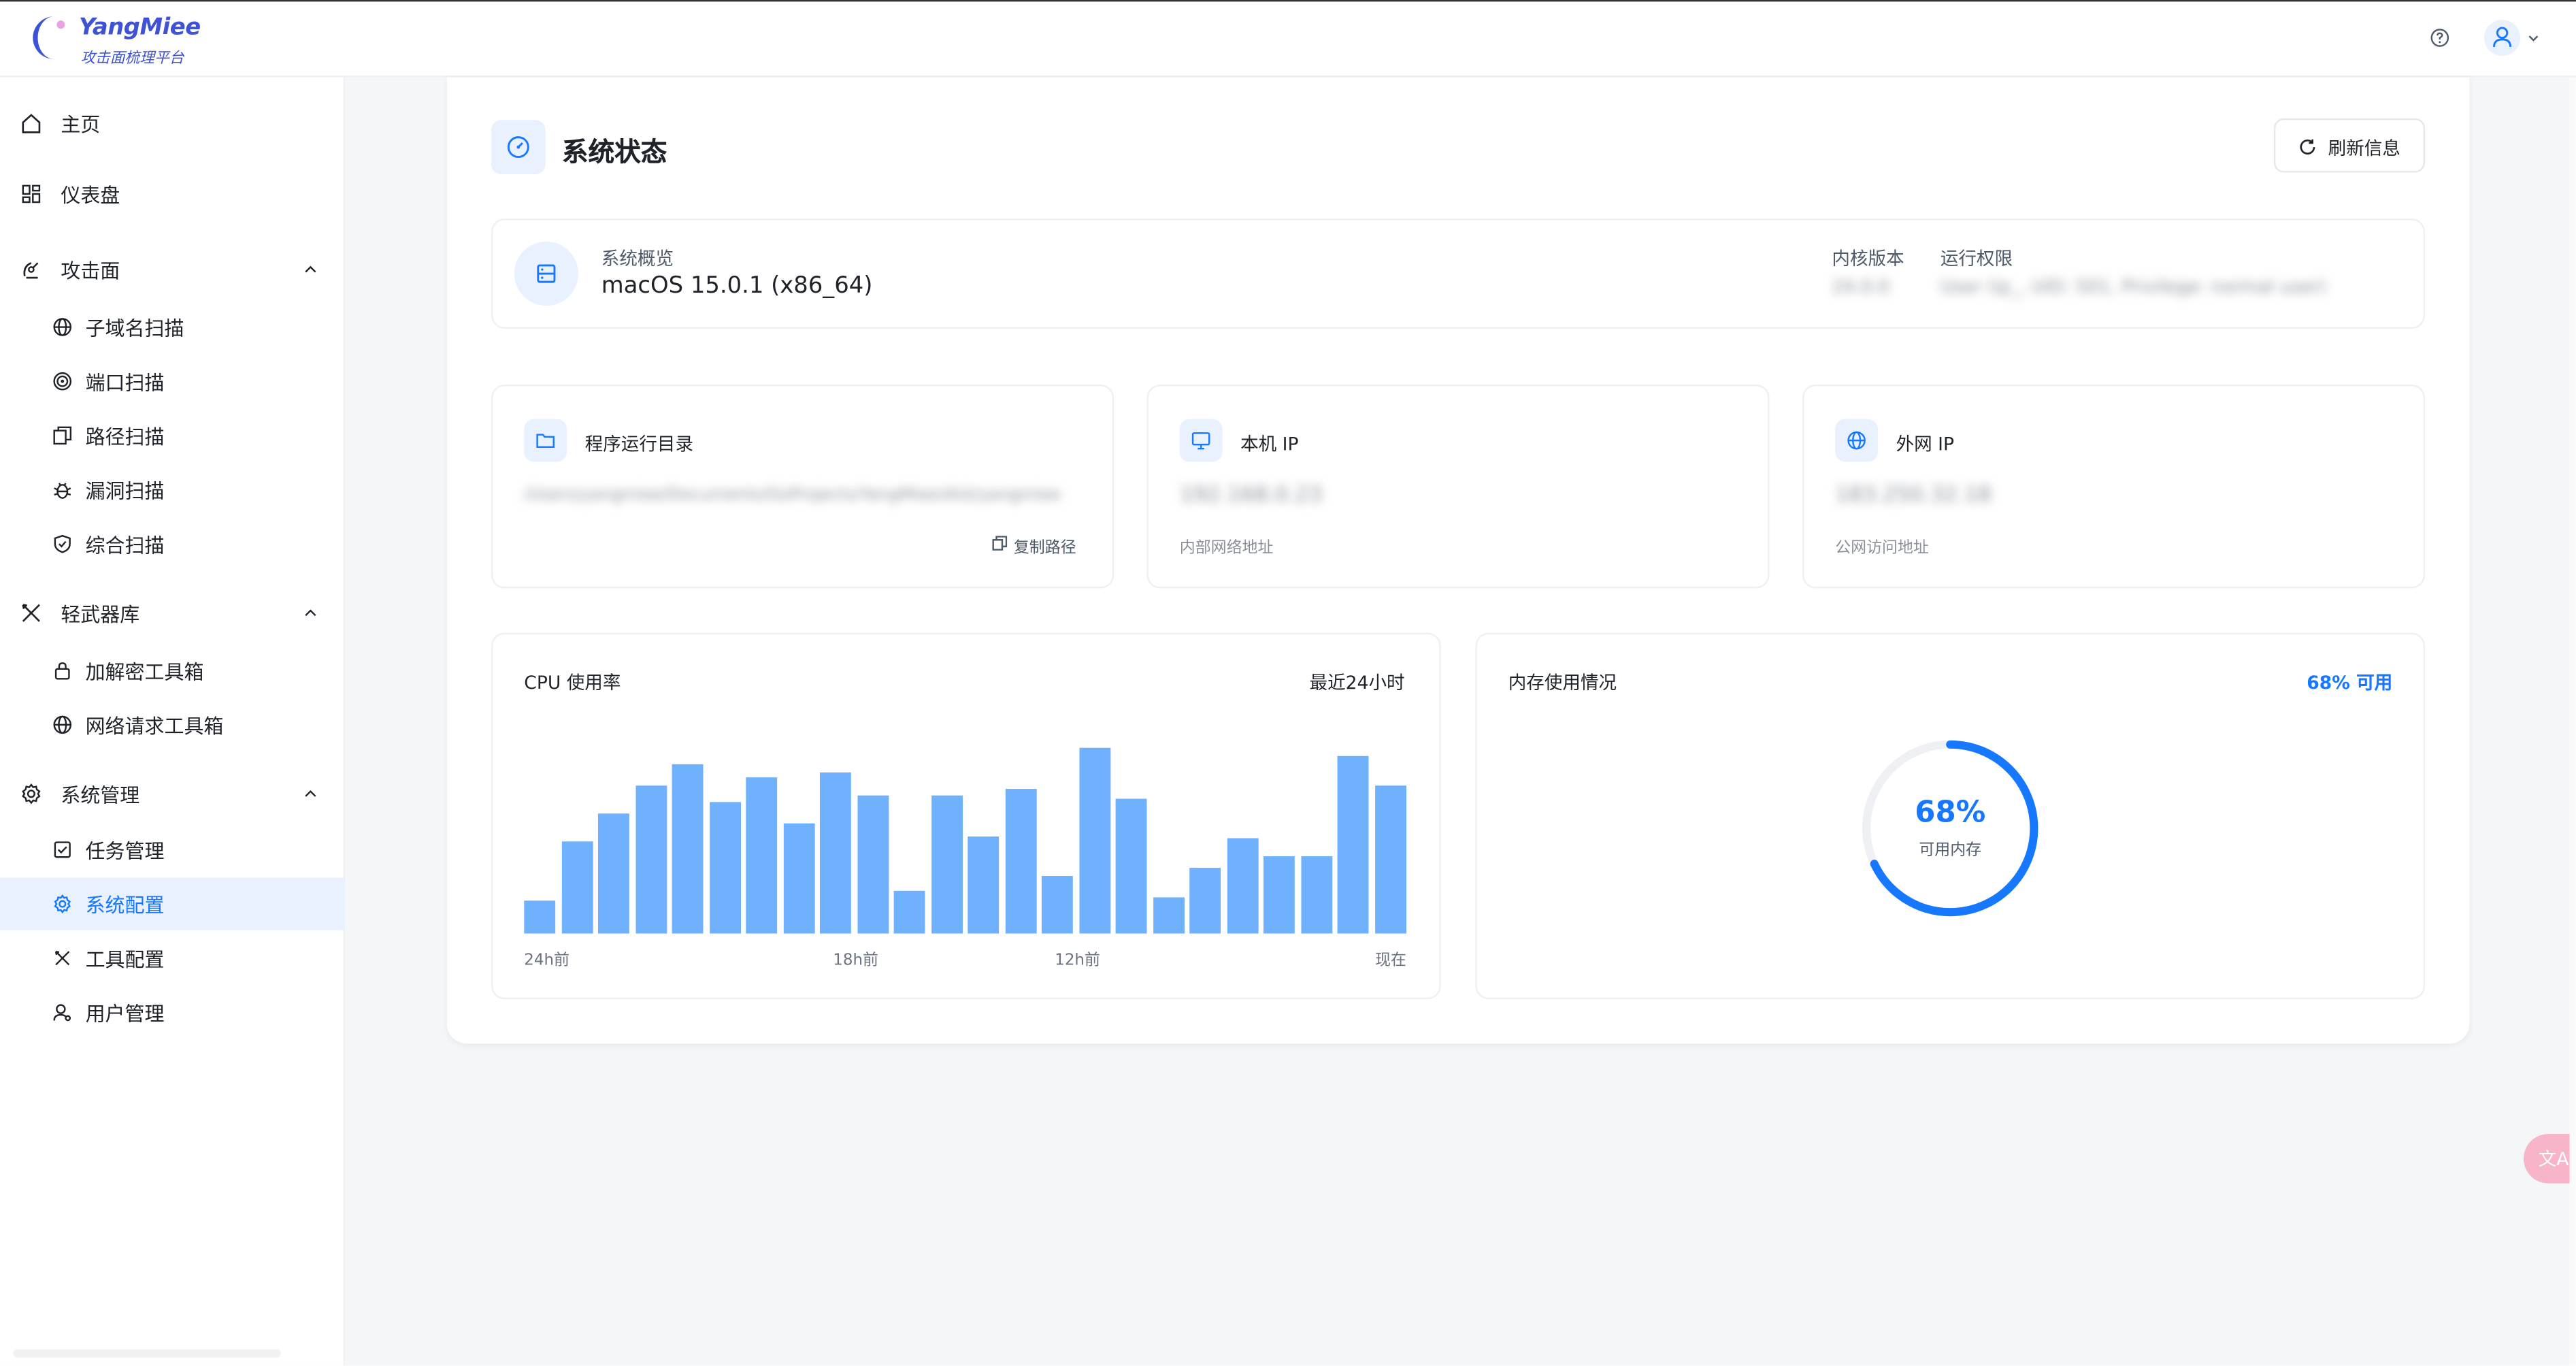 The image size is (2576, 1366). What do you see at coordinates (2534, 37) in the screenshot?
I see `chevron-down-icon` at bounding box center [2534, 37].